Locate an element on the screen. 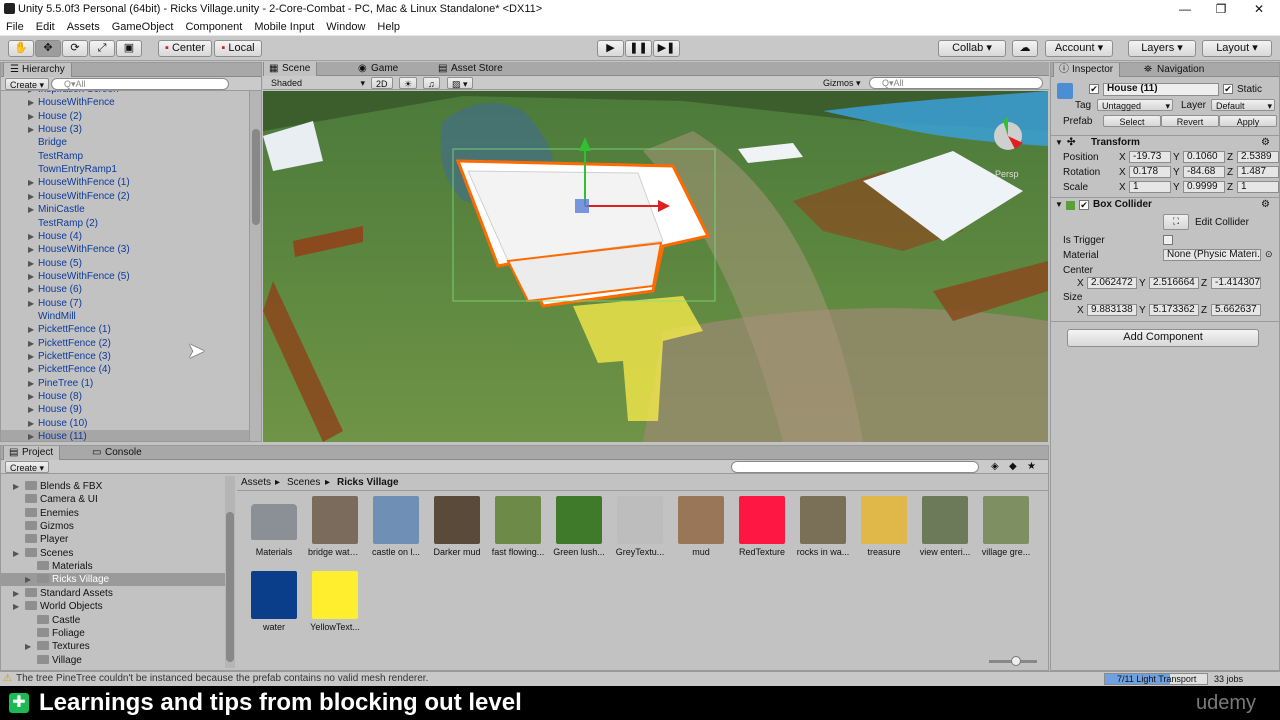 The width and height of the screenshot is (1280, 720). hierarchy-item: ▶ HouseWithFence (3) is located at coordinates (125, 249).